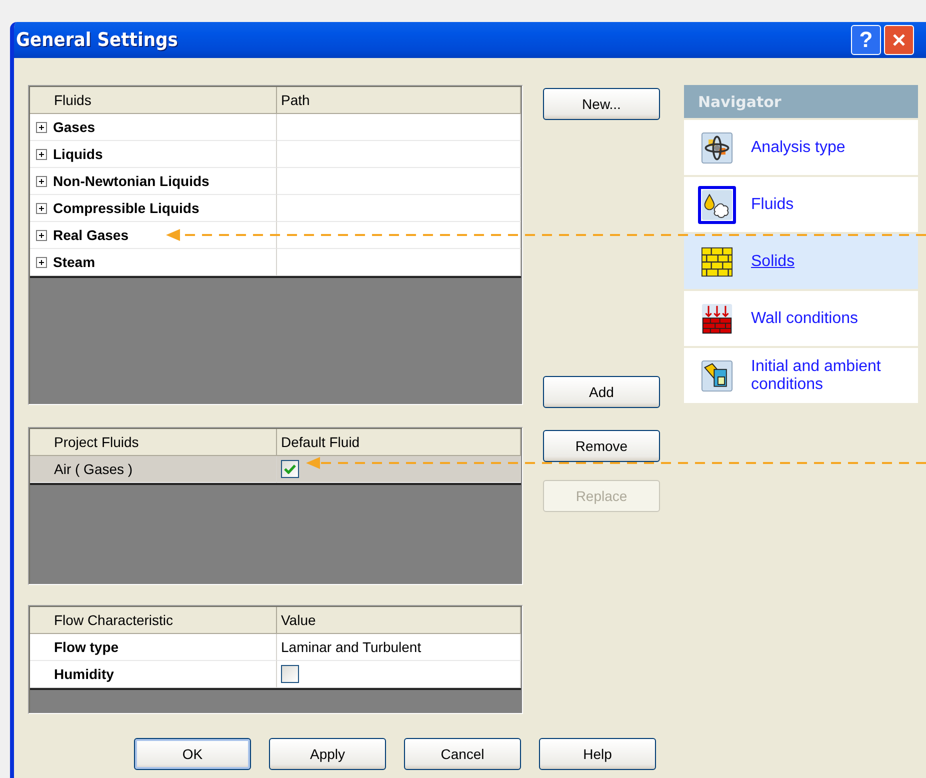  I want to click on dialog-button: Apply, so click(327, 754).